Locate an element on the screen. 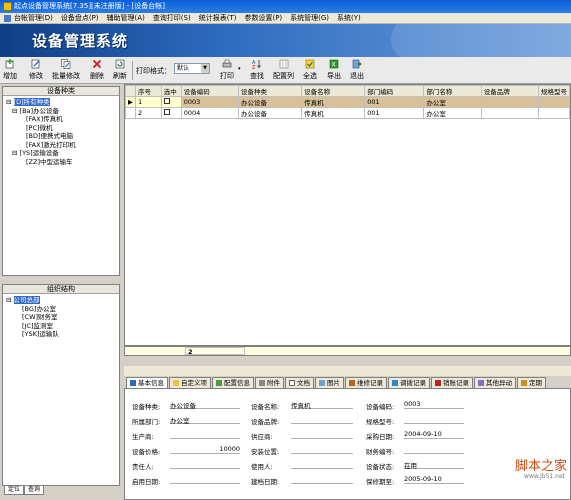 Image resolution: width=571 pixels, height=500 pixels. tab-locate: 定位 is located at coordinates (14, 490).